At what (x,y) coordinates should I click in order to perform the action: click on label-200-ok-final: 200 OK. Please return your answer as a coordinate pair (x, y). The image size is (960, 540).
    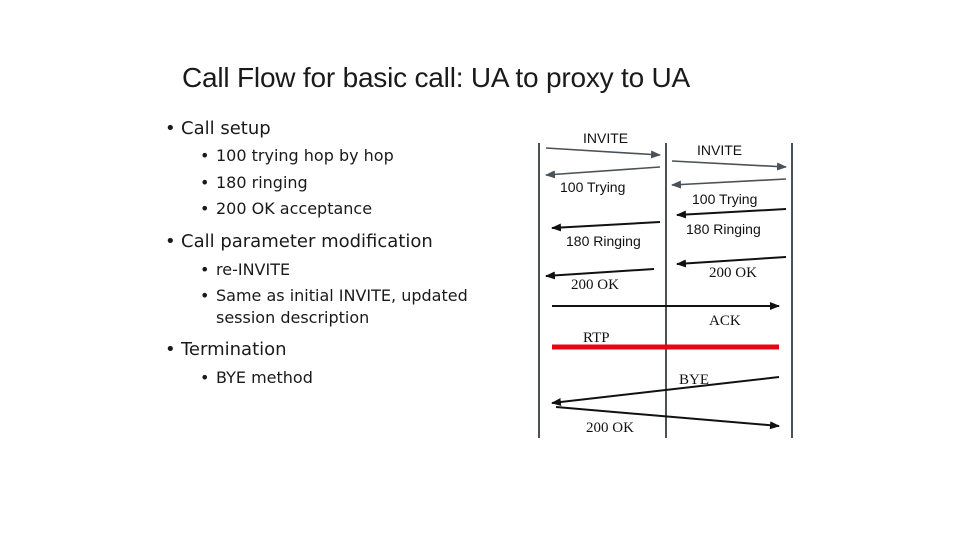
    Looking at the image, I should click on (610, 428).